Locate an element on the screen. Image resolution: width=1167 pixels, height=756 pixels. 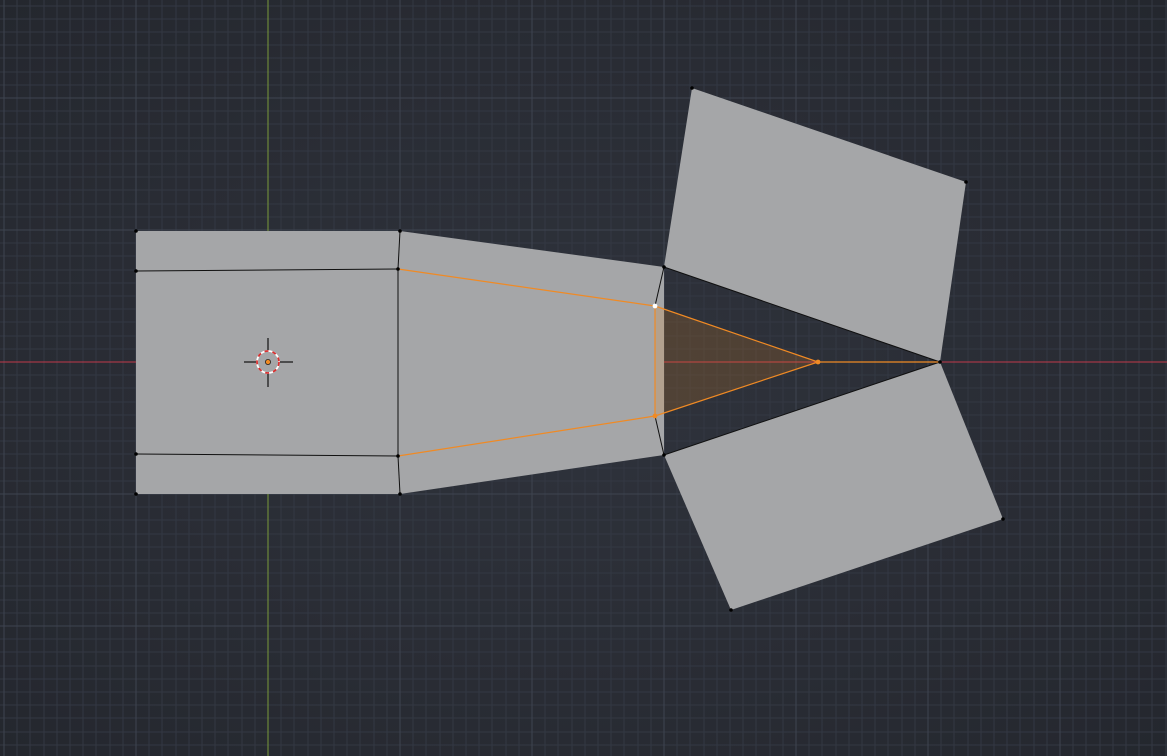
face-taper is located at coordinates (532, 362).